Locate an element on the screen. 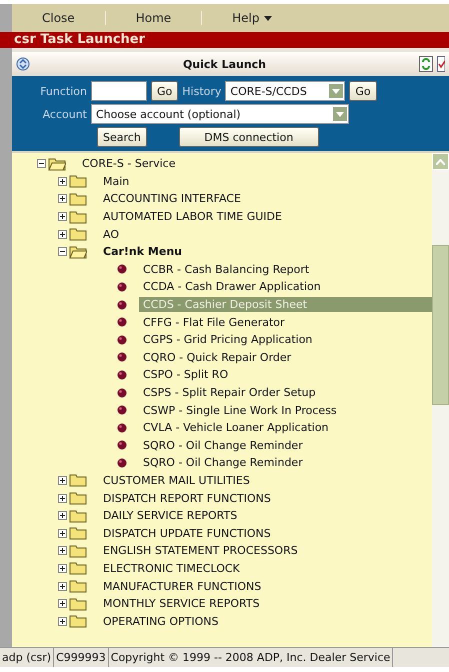 This screenshot has width=449, height=672. history-label: History is located at coordinates (202, 91).